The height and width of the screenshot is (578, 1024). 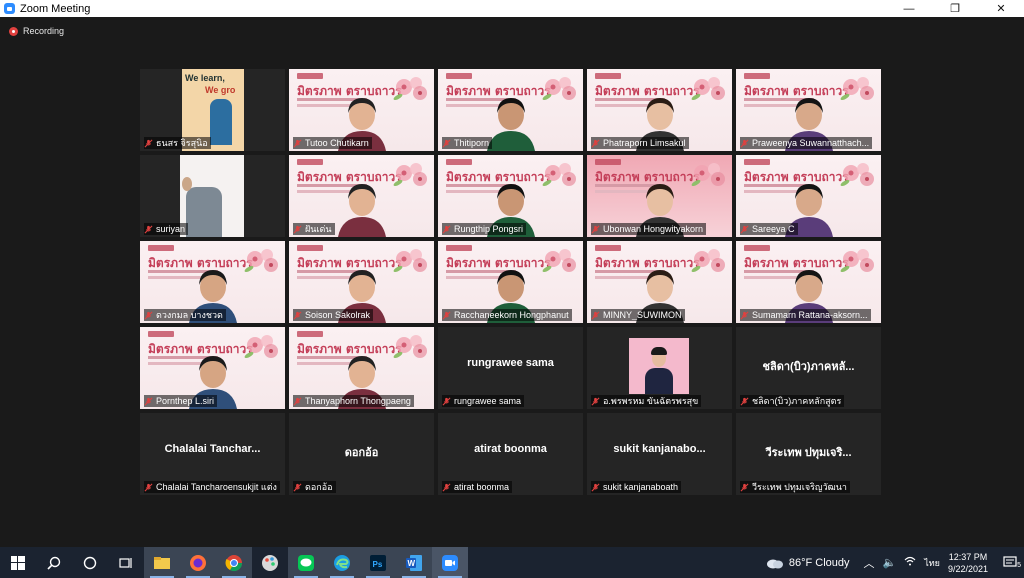 I want to click on language-indicator: ไทย, so click(x=932, y=563).